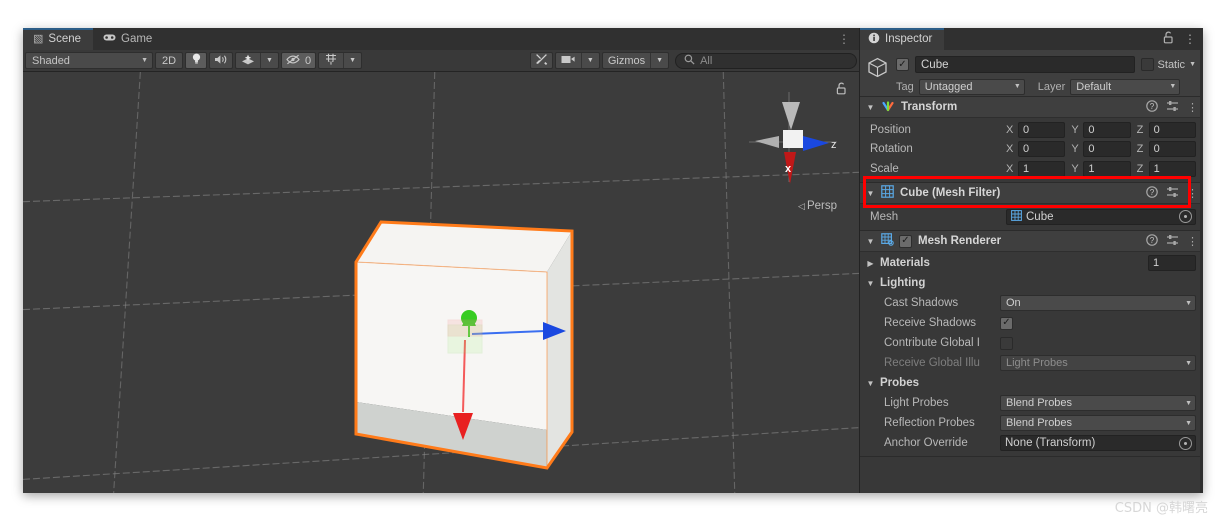  What do you see at coordinates (902, 64) in the screenshot?
I see `object-enabled-checkbox: ✓` at bounding box center [902, 64].